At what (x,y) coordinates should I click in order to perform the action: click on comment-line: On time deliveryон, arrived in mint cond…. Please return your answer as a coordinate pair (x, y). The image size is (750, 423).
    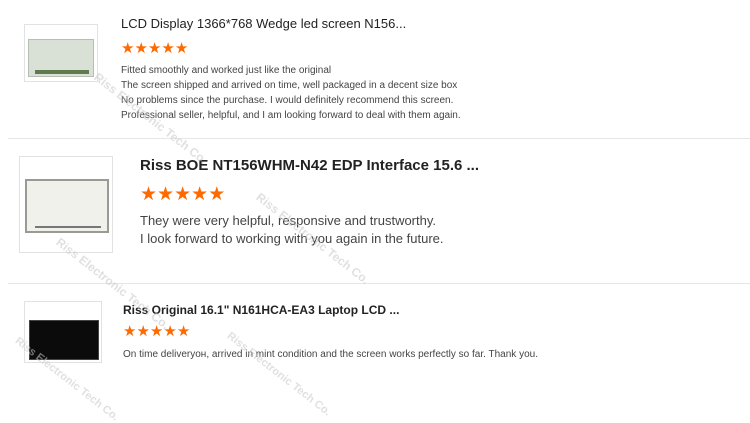
    Looking at the image, I should click on (330, 354).